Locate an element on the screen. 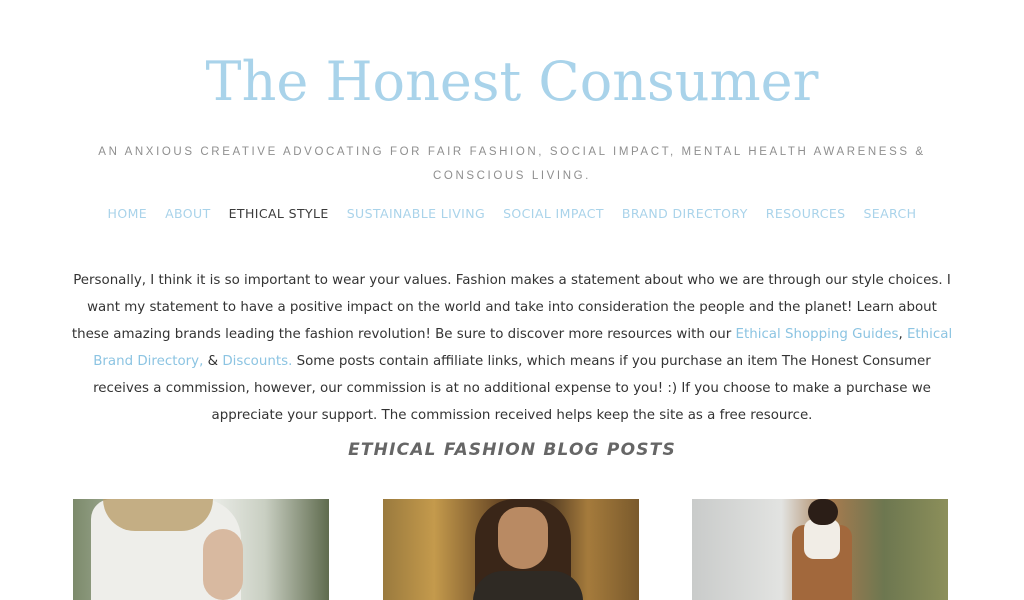 This screenshot has width=1024, height=600. shirt-photo-shape is located at coordinates (822, 539).